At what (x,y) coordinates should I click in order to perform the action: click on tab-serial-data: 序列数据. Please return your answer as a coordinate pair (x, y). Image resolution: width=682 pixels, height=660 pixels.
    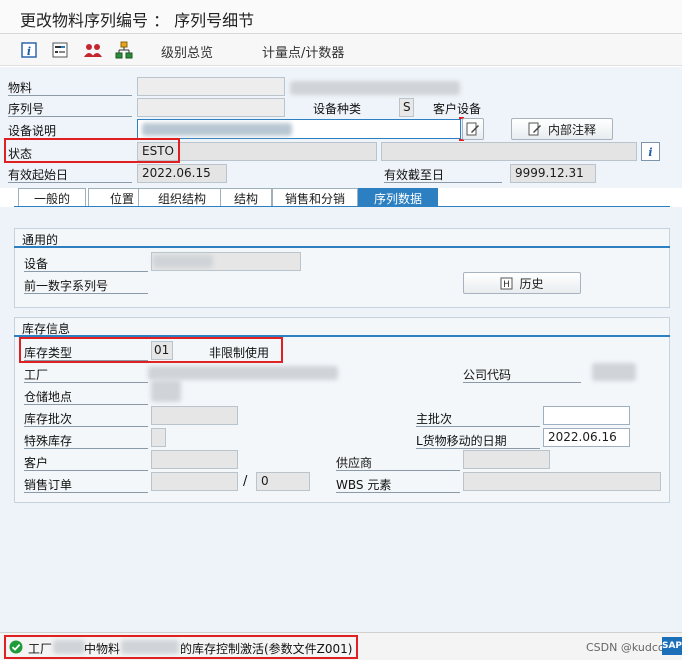
    Looking at the image, I should click on (398, 197).